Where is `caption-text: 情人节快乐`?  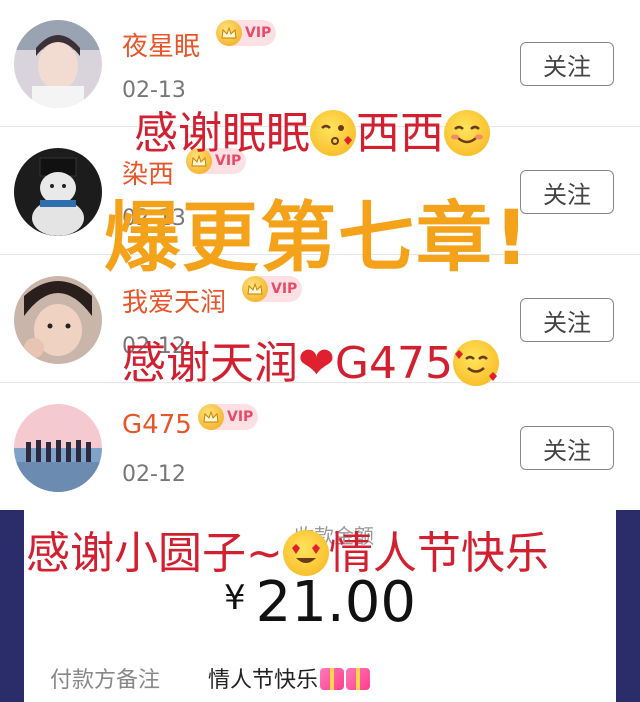 caption-text: 情人节快乐 is located at coordinates (438, 553).